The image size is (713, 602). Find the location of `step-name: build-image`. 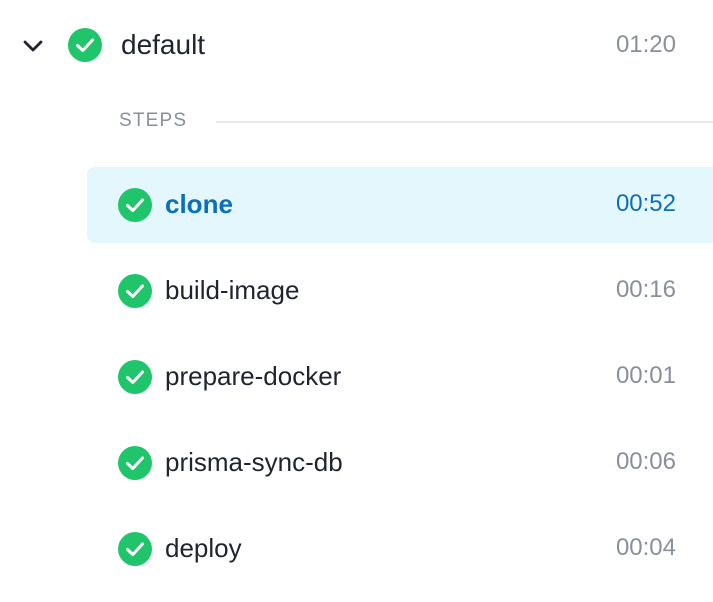

step-name: build-image is located at coordinates (232, 290).